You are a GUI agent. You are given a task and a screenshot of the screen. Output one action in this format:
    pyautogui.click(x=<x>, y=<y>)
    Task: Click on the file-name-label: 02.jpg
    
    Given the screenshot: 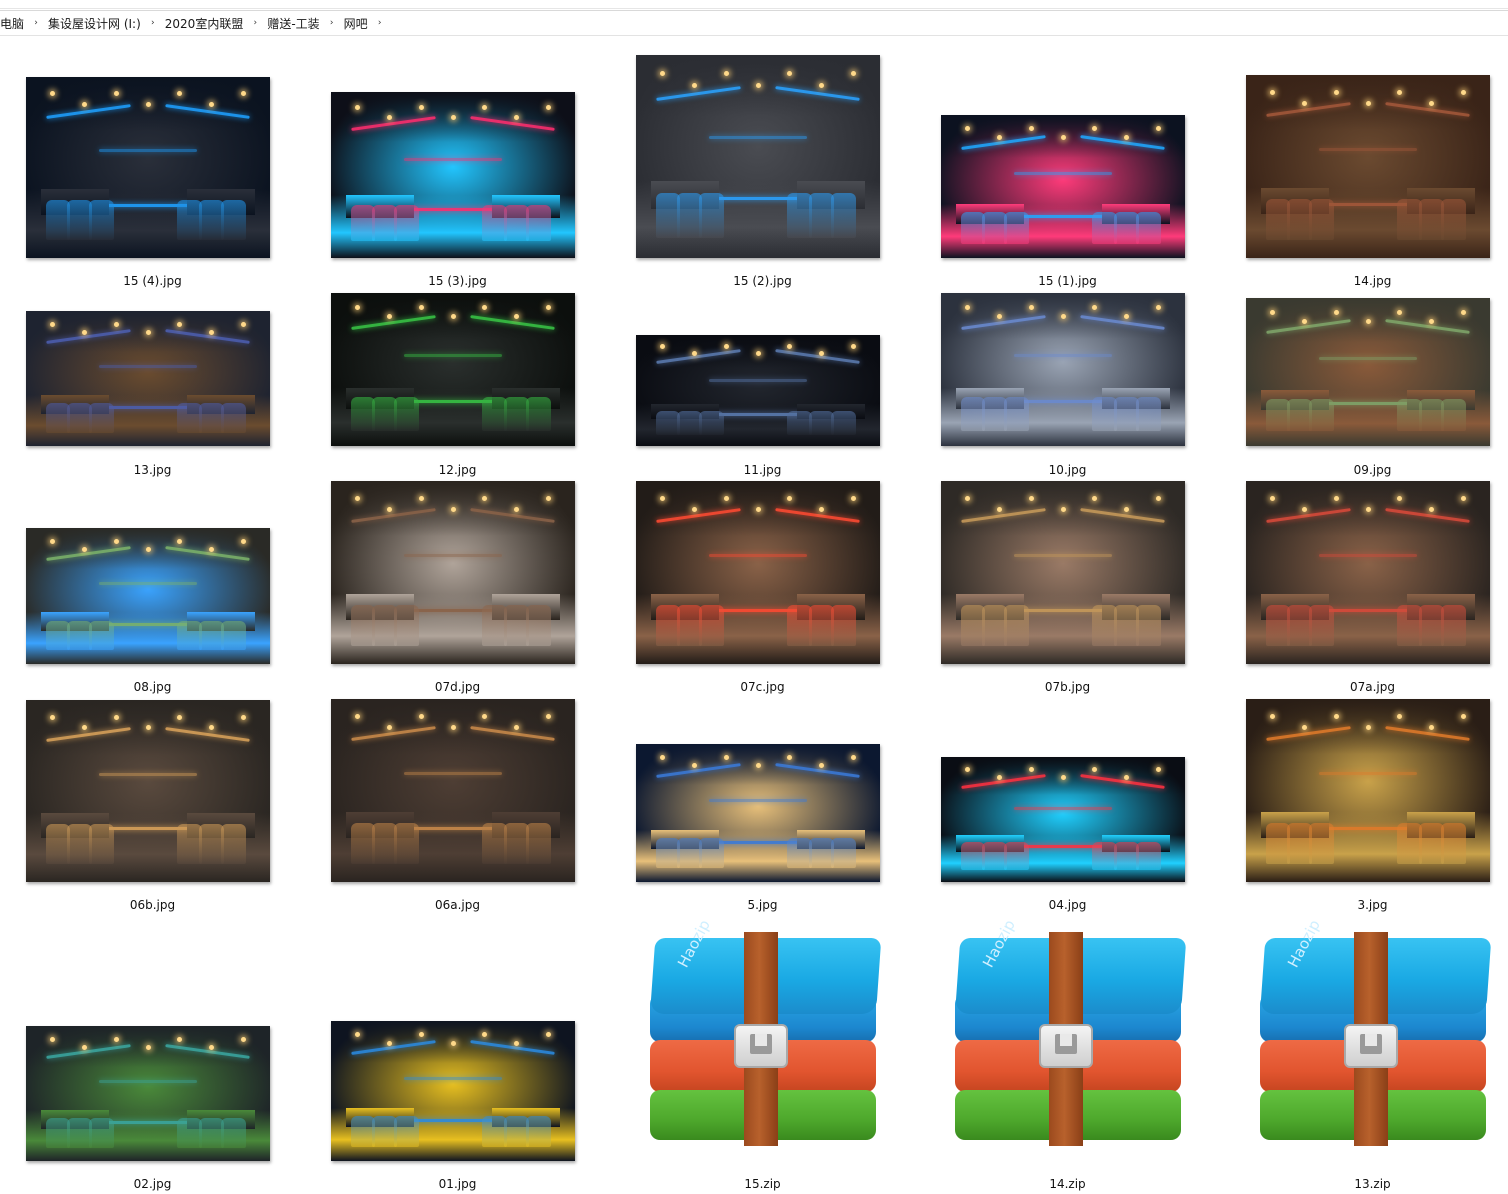 What is the action you would take?
    pyautogui.click(x=152, y=1184)
    